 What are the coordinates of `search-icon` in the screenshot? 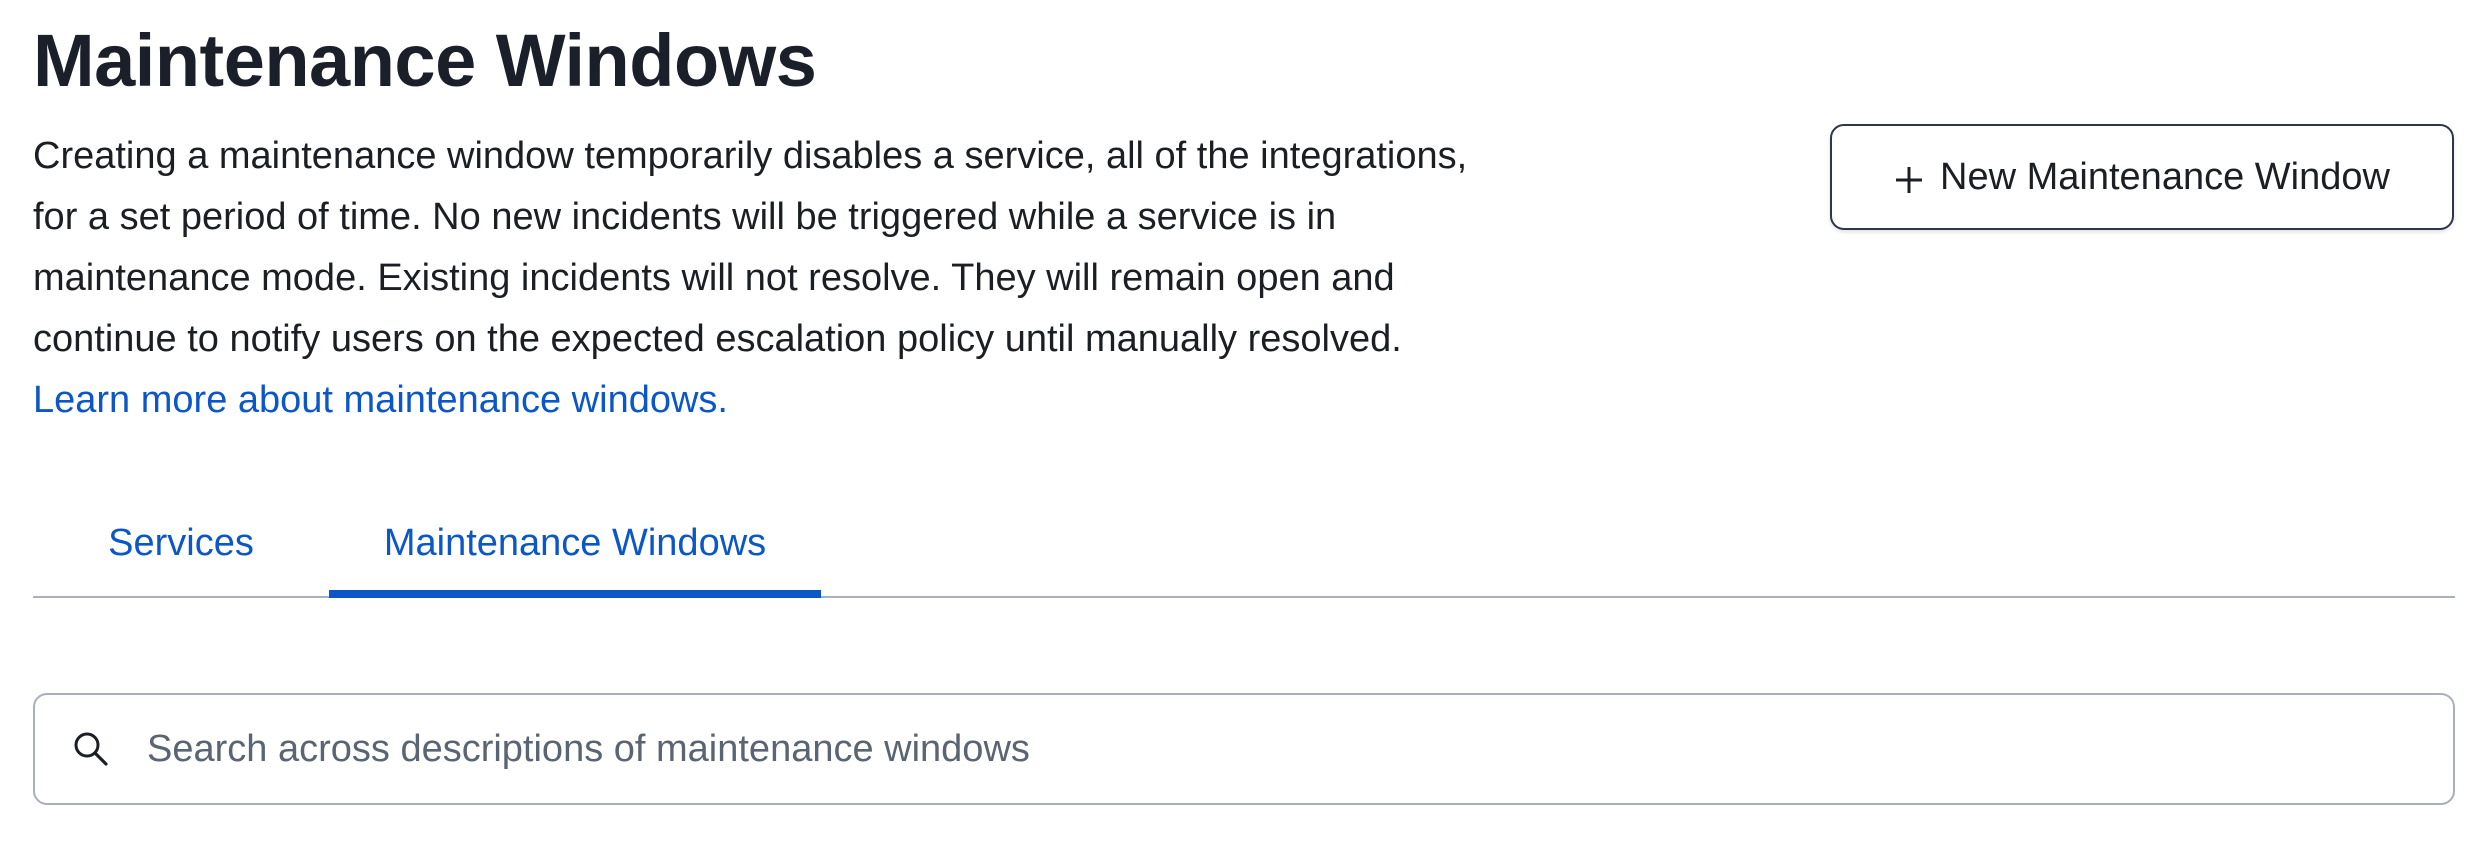 It's located at (91, 749).